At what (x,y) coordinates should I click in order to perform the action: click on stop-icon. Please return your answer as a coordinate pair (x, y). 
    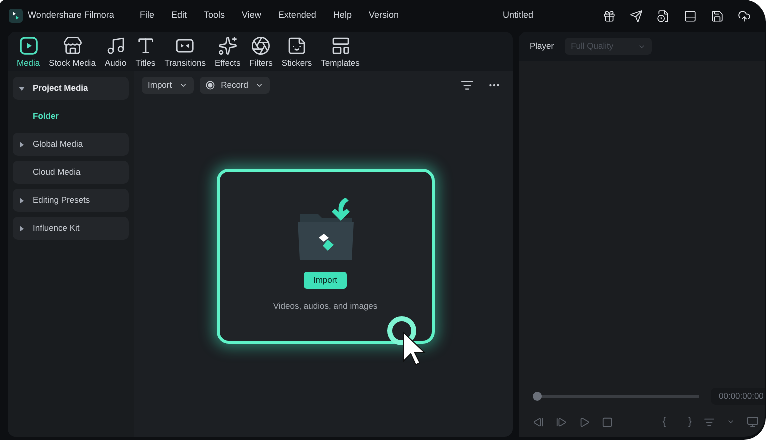
    Looking at the image, I should click on (607, 422).